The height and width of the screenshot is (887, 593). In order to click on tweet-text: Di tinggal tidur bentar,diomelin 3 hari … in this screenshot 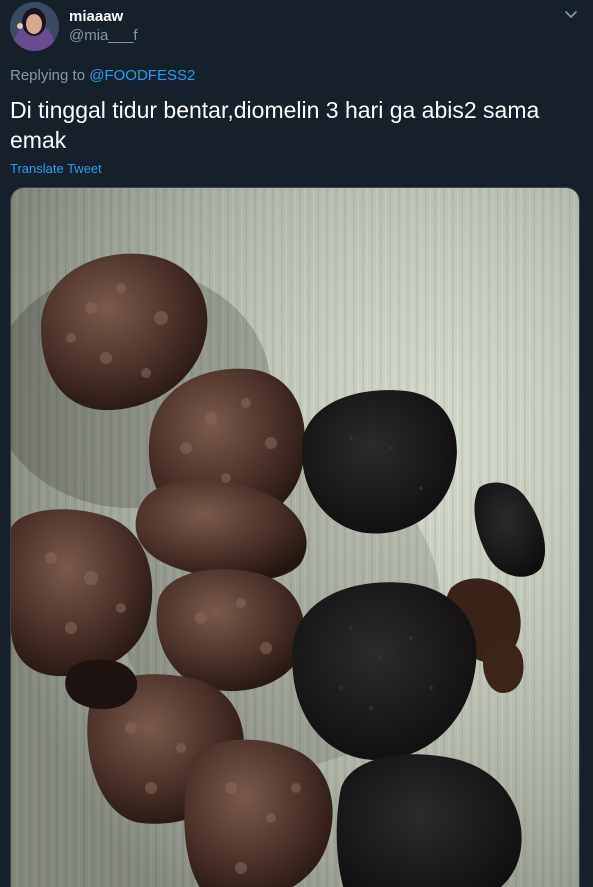, I will do `click(275, 125)`.